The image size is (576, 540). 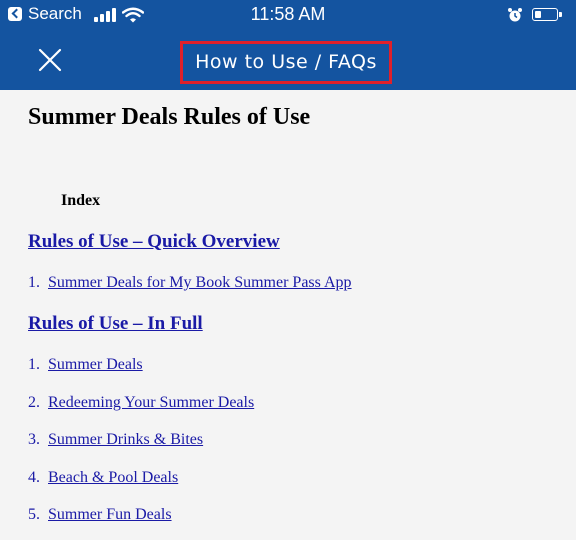 I want to click on nav-bar: How to Use / FAQs, so click(x=288, y=60).